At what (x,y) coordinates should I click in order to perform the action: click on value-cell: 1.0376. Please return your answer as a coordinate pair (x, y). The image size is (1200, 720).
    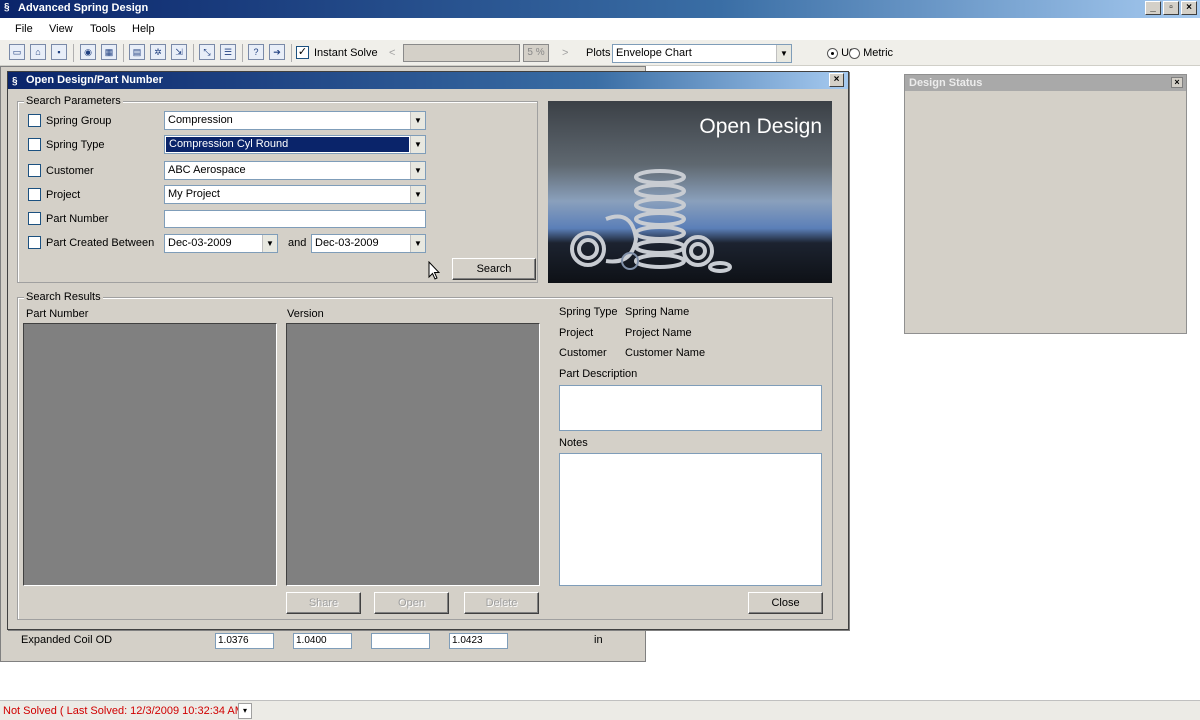
    Looking at the image, I should click on (244, 641).